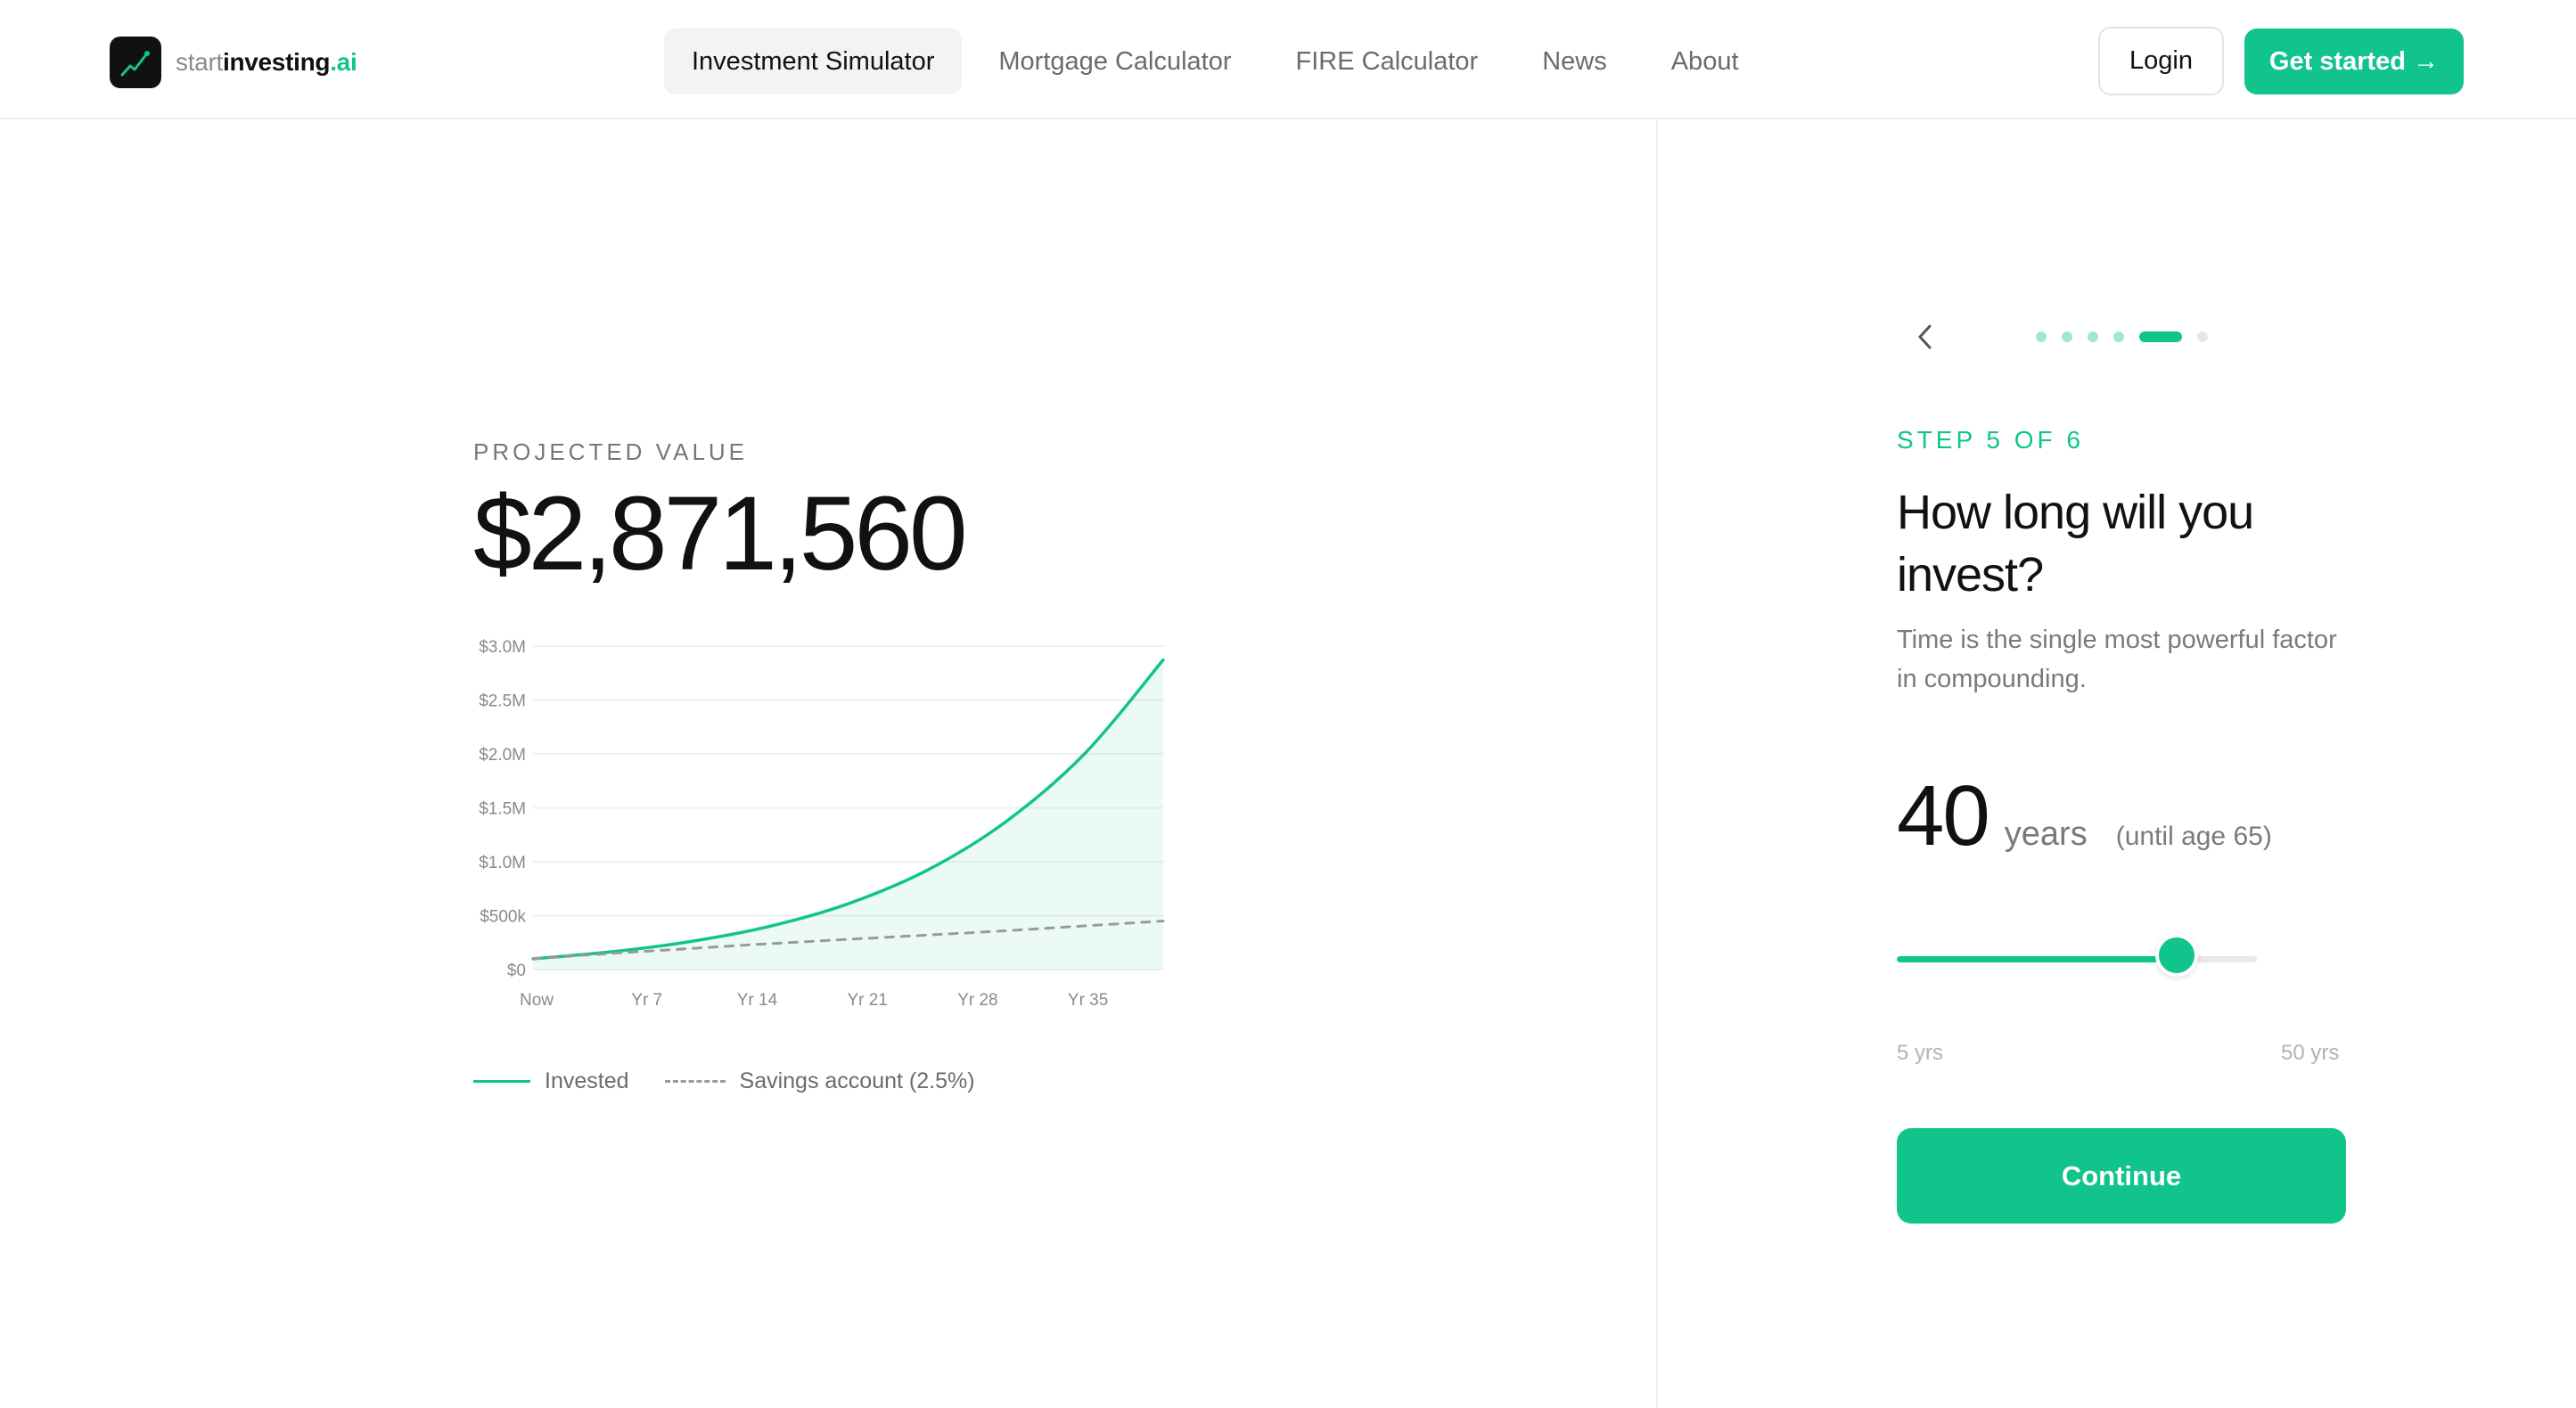 This screenshot has width=2576, height=1408. I want to click on x-tick-label: Yr 28, so click(977, 1000).